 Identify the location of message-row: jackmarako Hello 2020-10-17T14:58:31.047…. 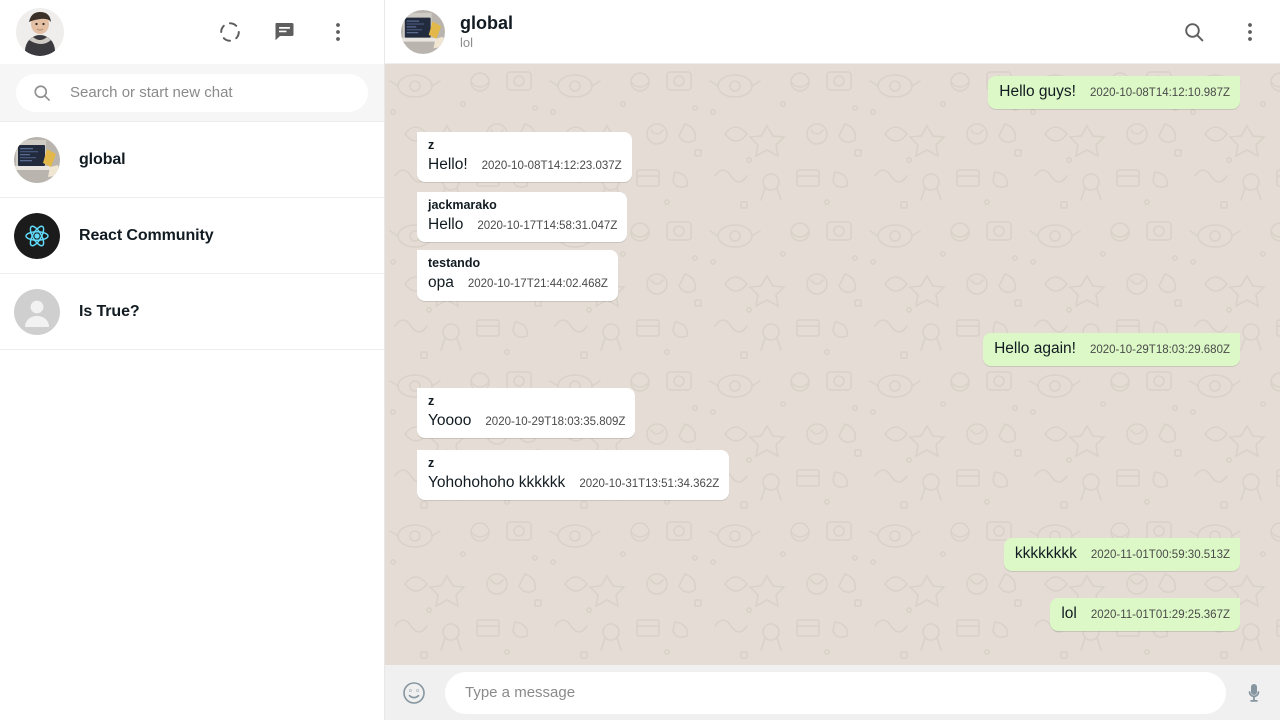
(828, 217).